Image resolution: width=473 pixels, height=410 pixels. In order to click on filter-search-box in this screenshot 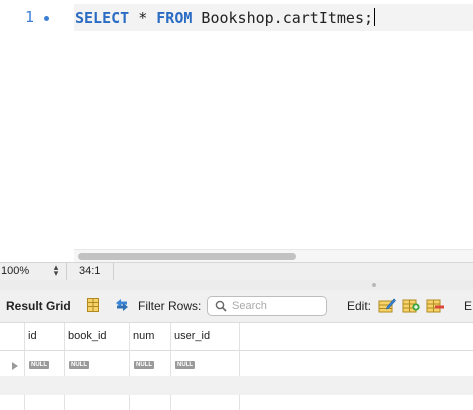, I will do `click(267, 306)`.